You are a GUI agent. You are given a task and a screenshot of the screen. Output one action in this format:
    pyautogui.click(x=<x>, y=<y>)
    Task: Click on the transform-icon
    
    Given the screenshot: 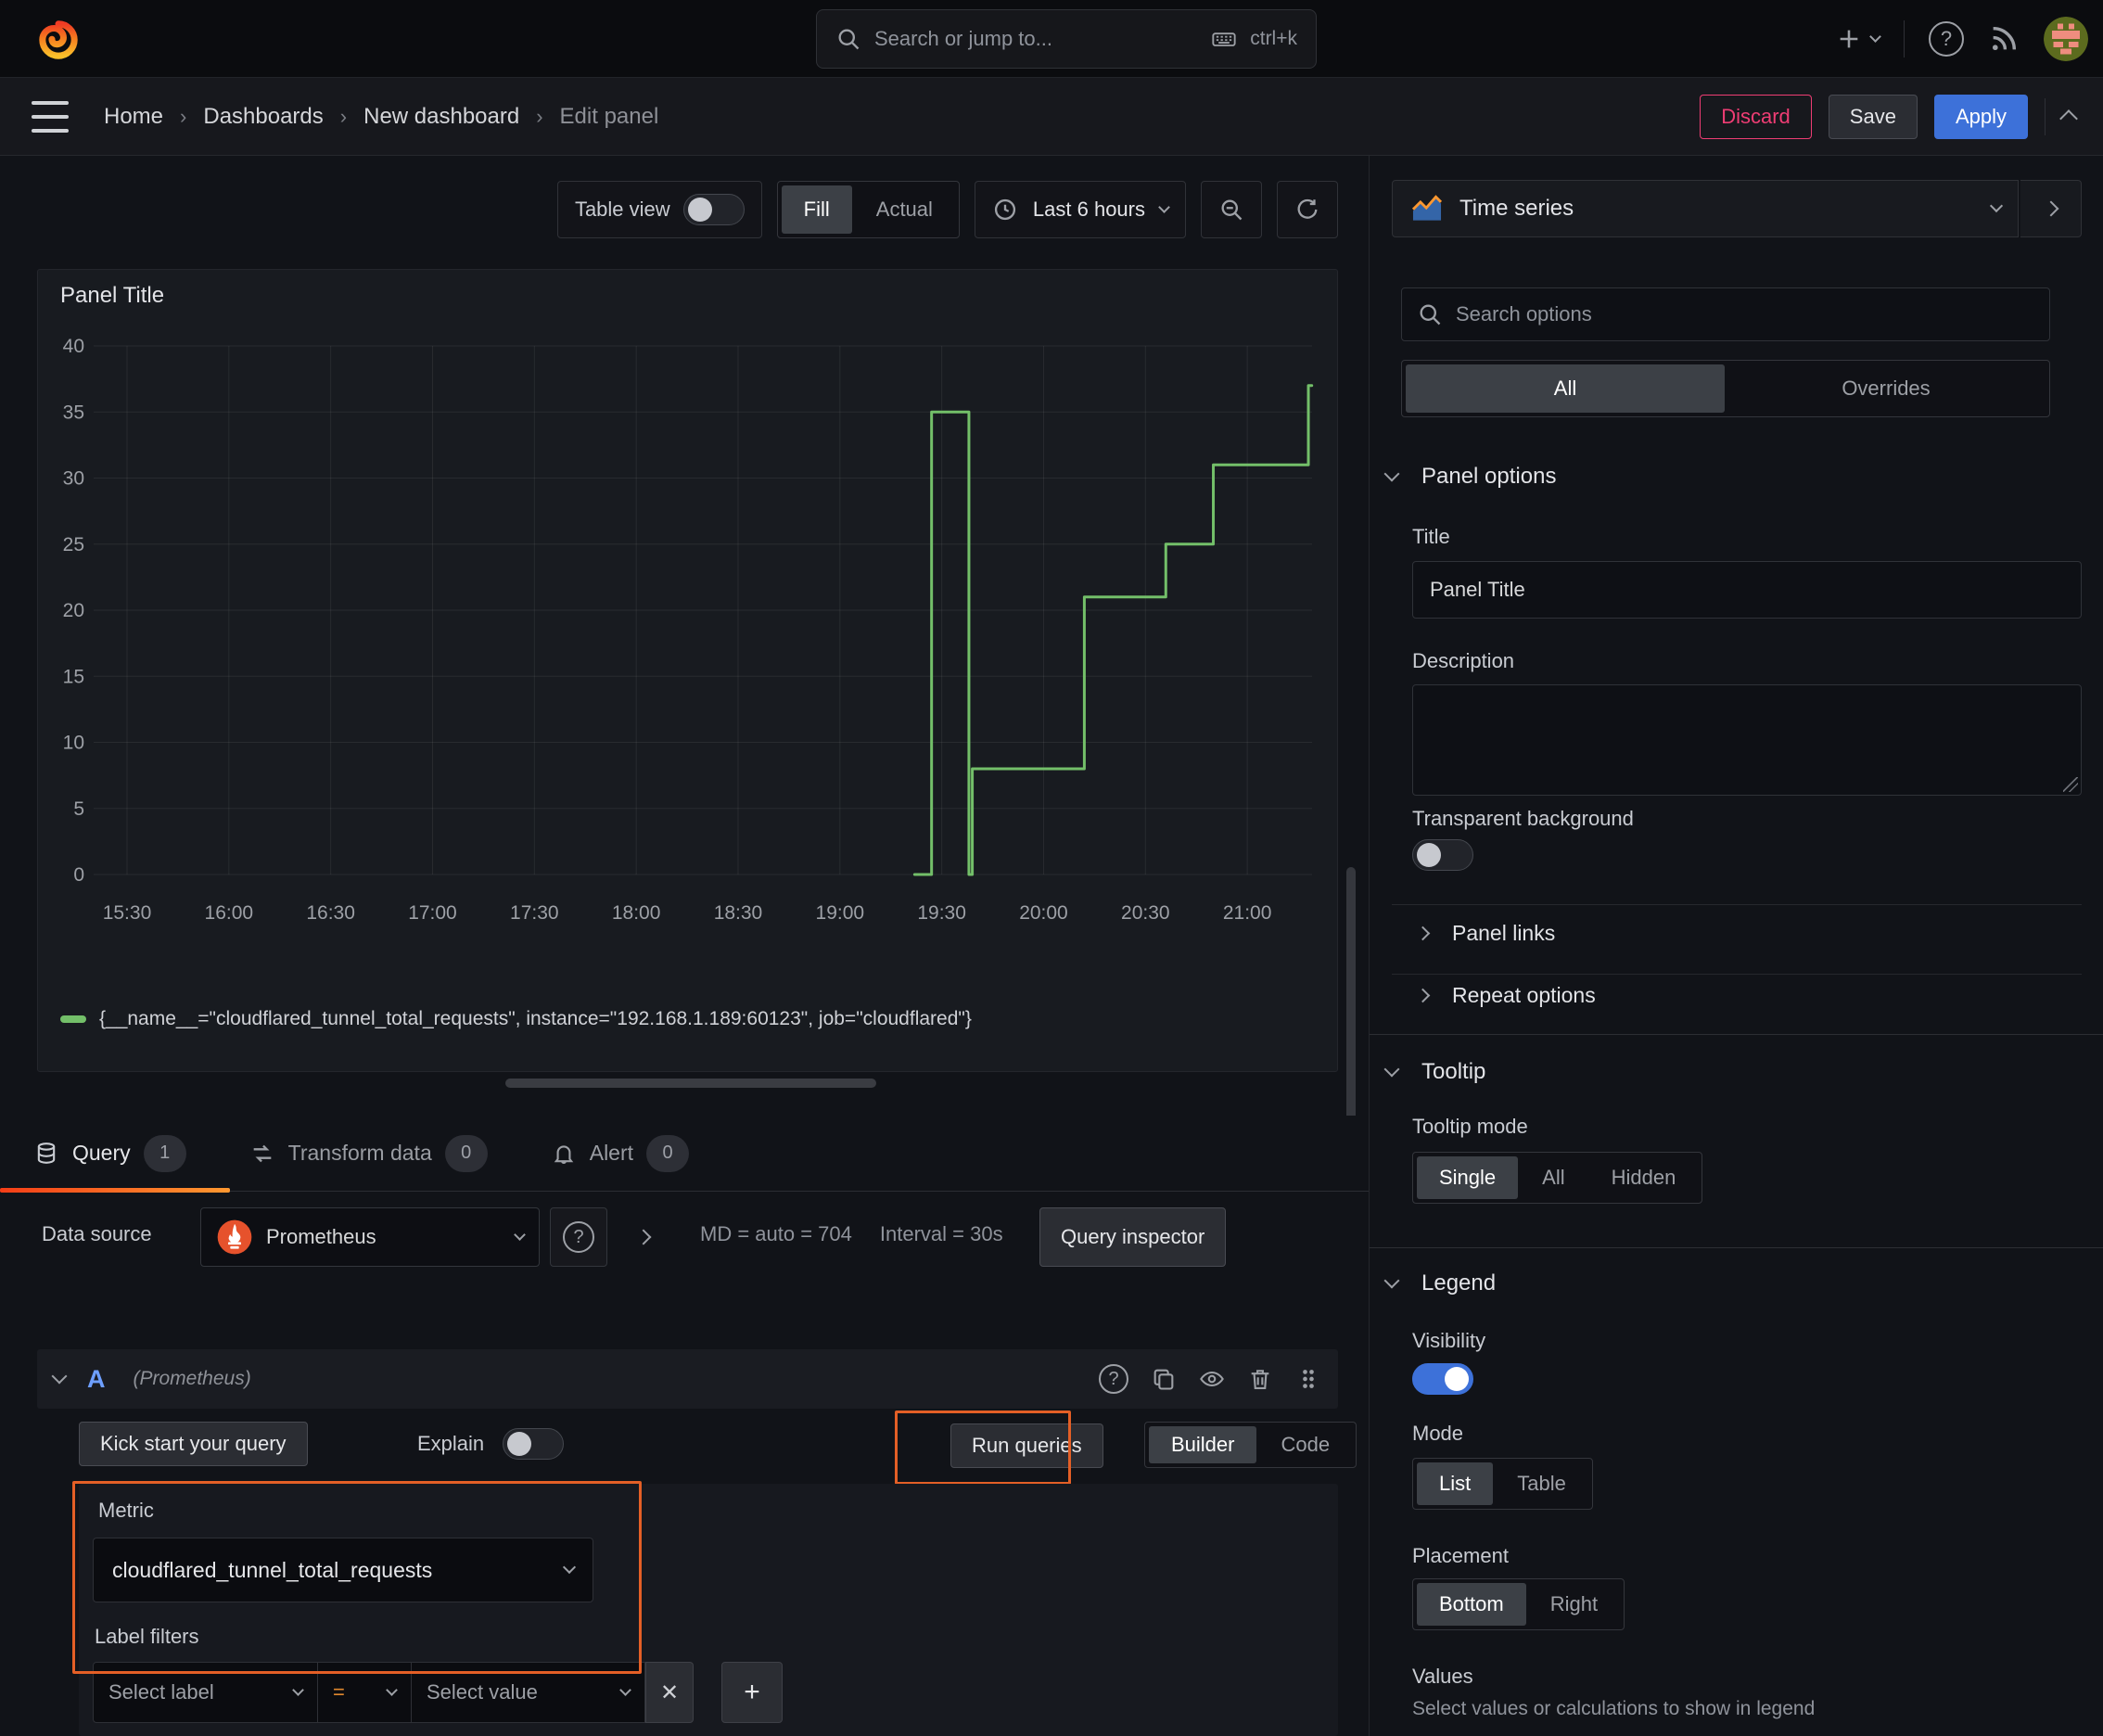 What is the action you would take?
    pyautogui.click(x=262, y=1153)
    